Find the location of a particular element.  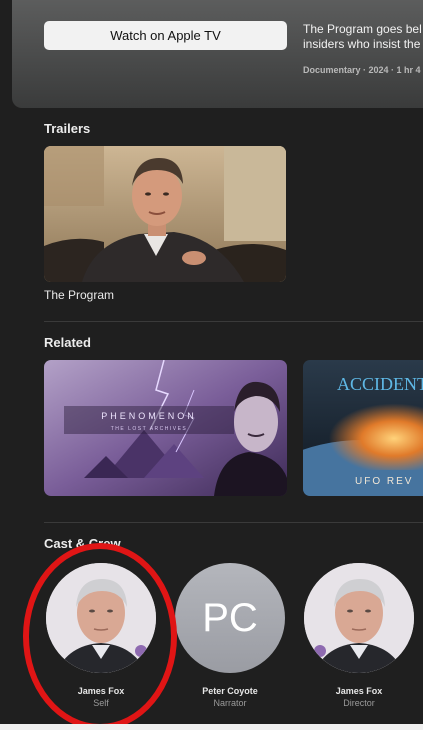

related-card-accident: ACCIDENT UFO REV is located at coordinates (363, 428).